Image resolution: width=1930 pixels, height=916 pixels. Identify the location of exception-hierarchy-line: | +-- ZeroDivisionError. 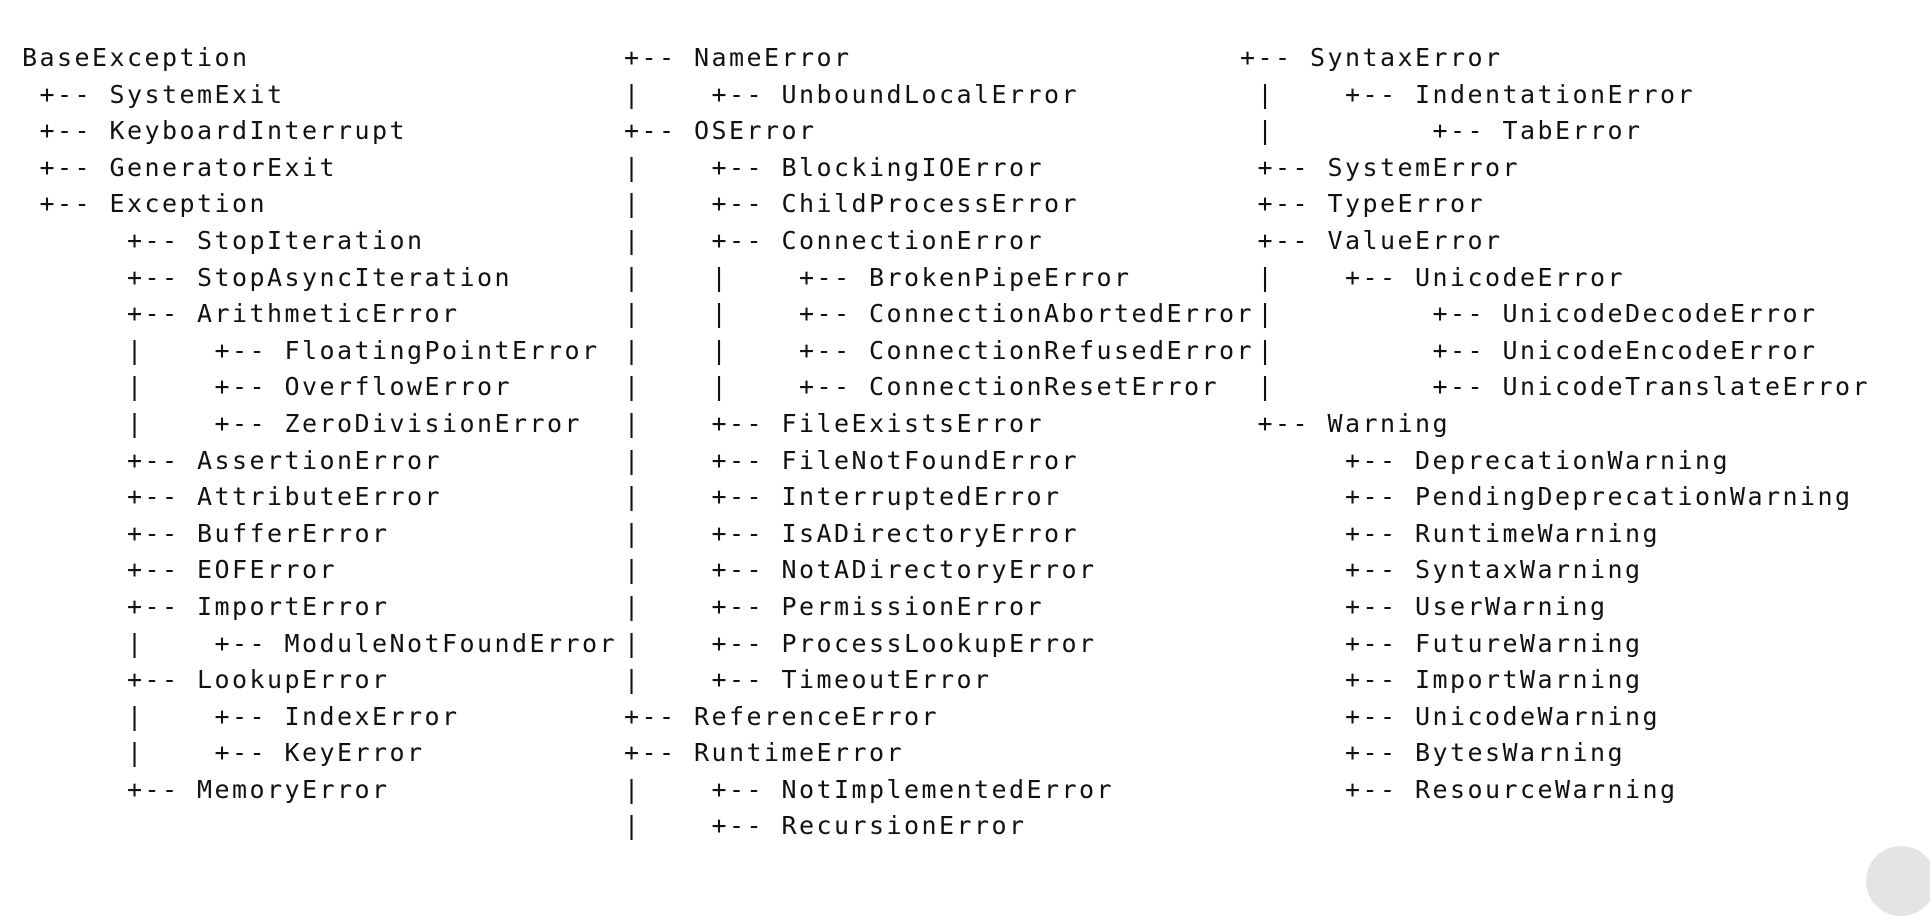
(302, 423).